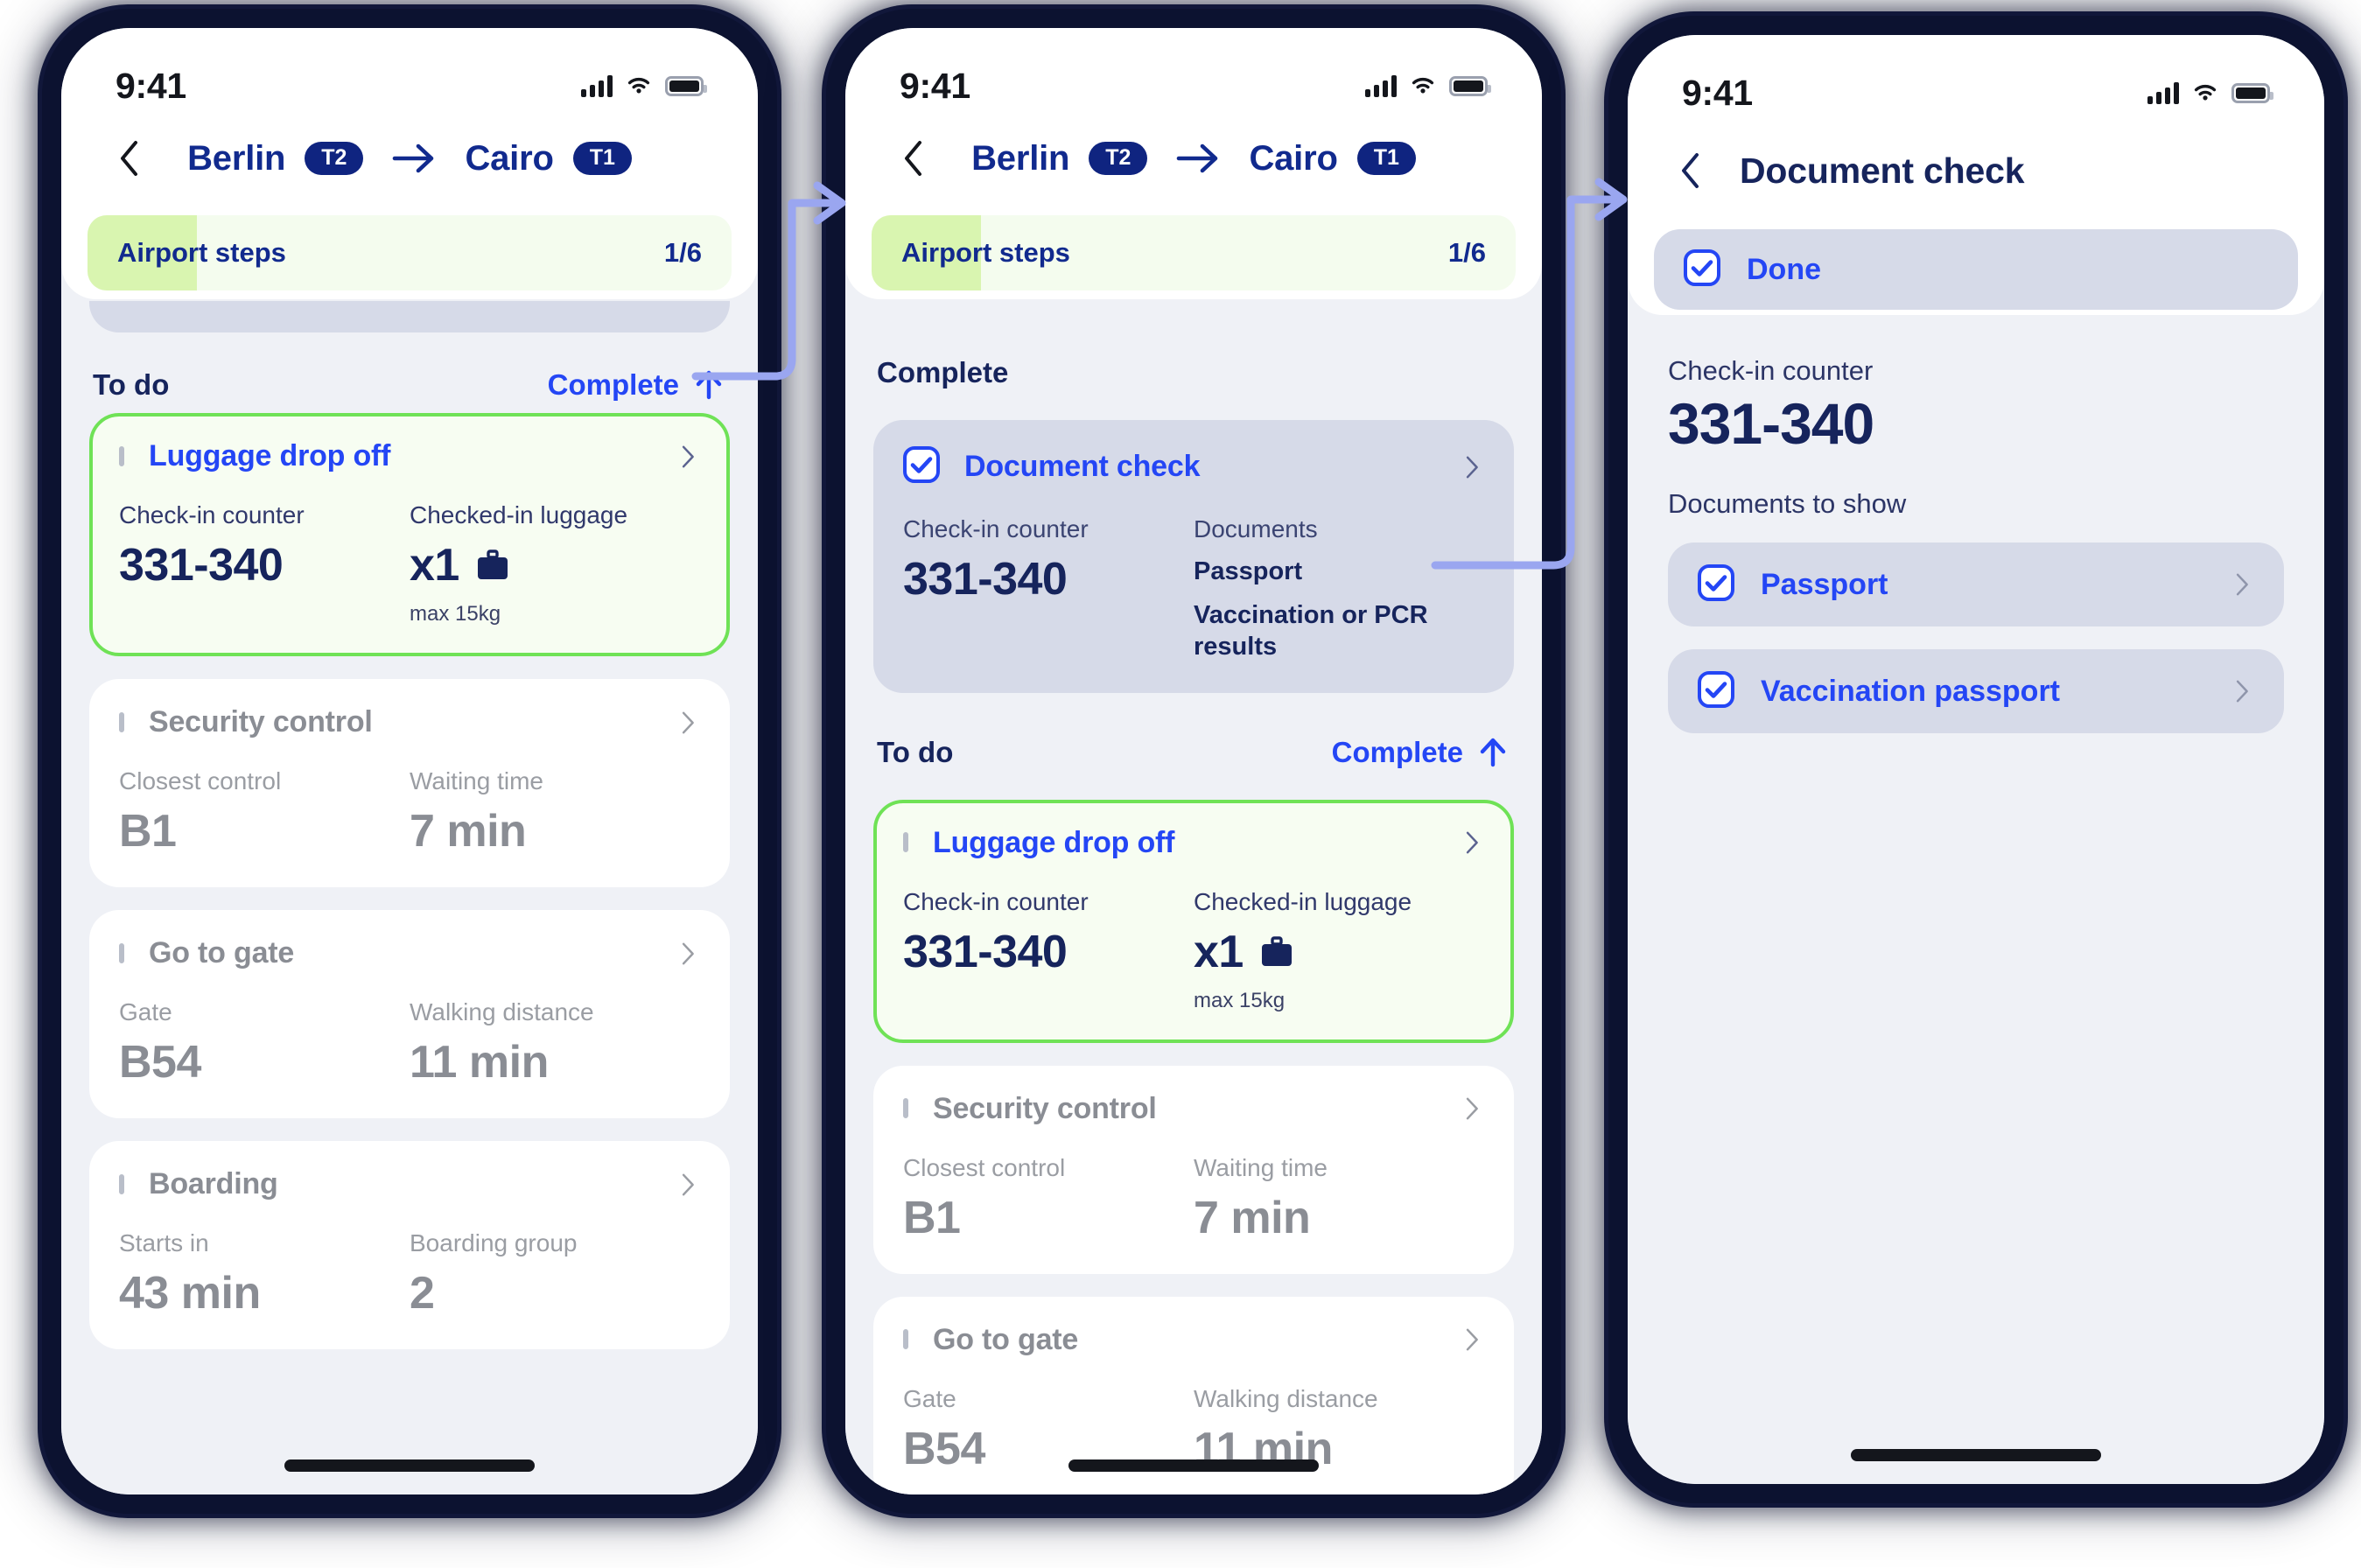 This screenshot has width=2361, height=1568. I want to click on done-checkbox, so click(1702, 269).